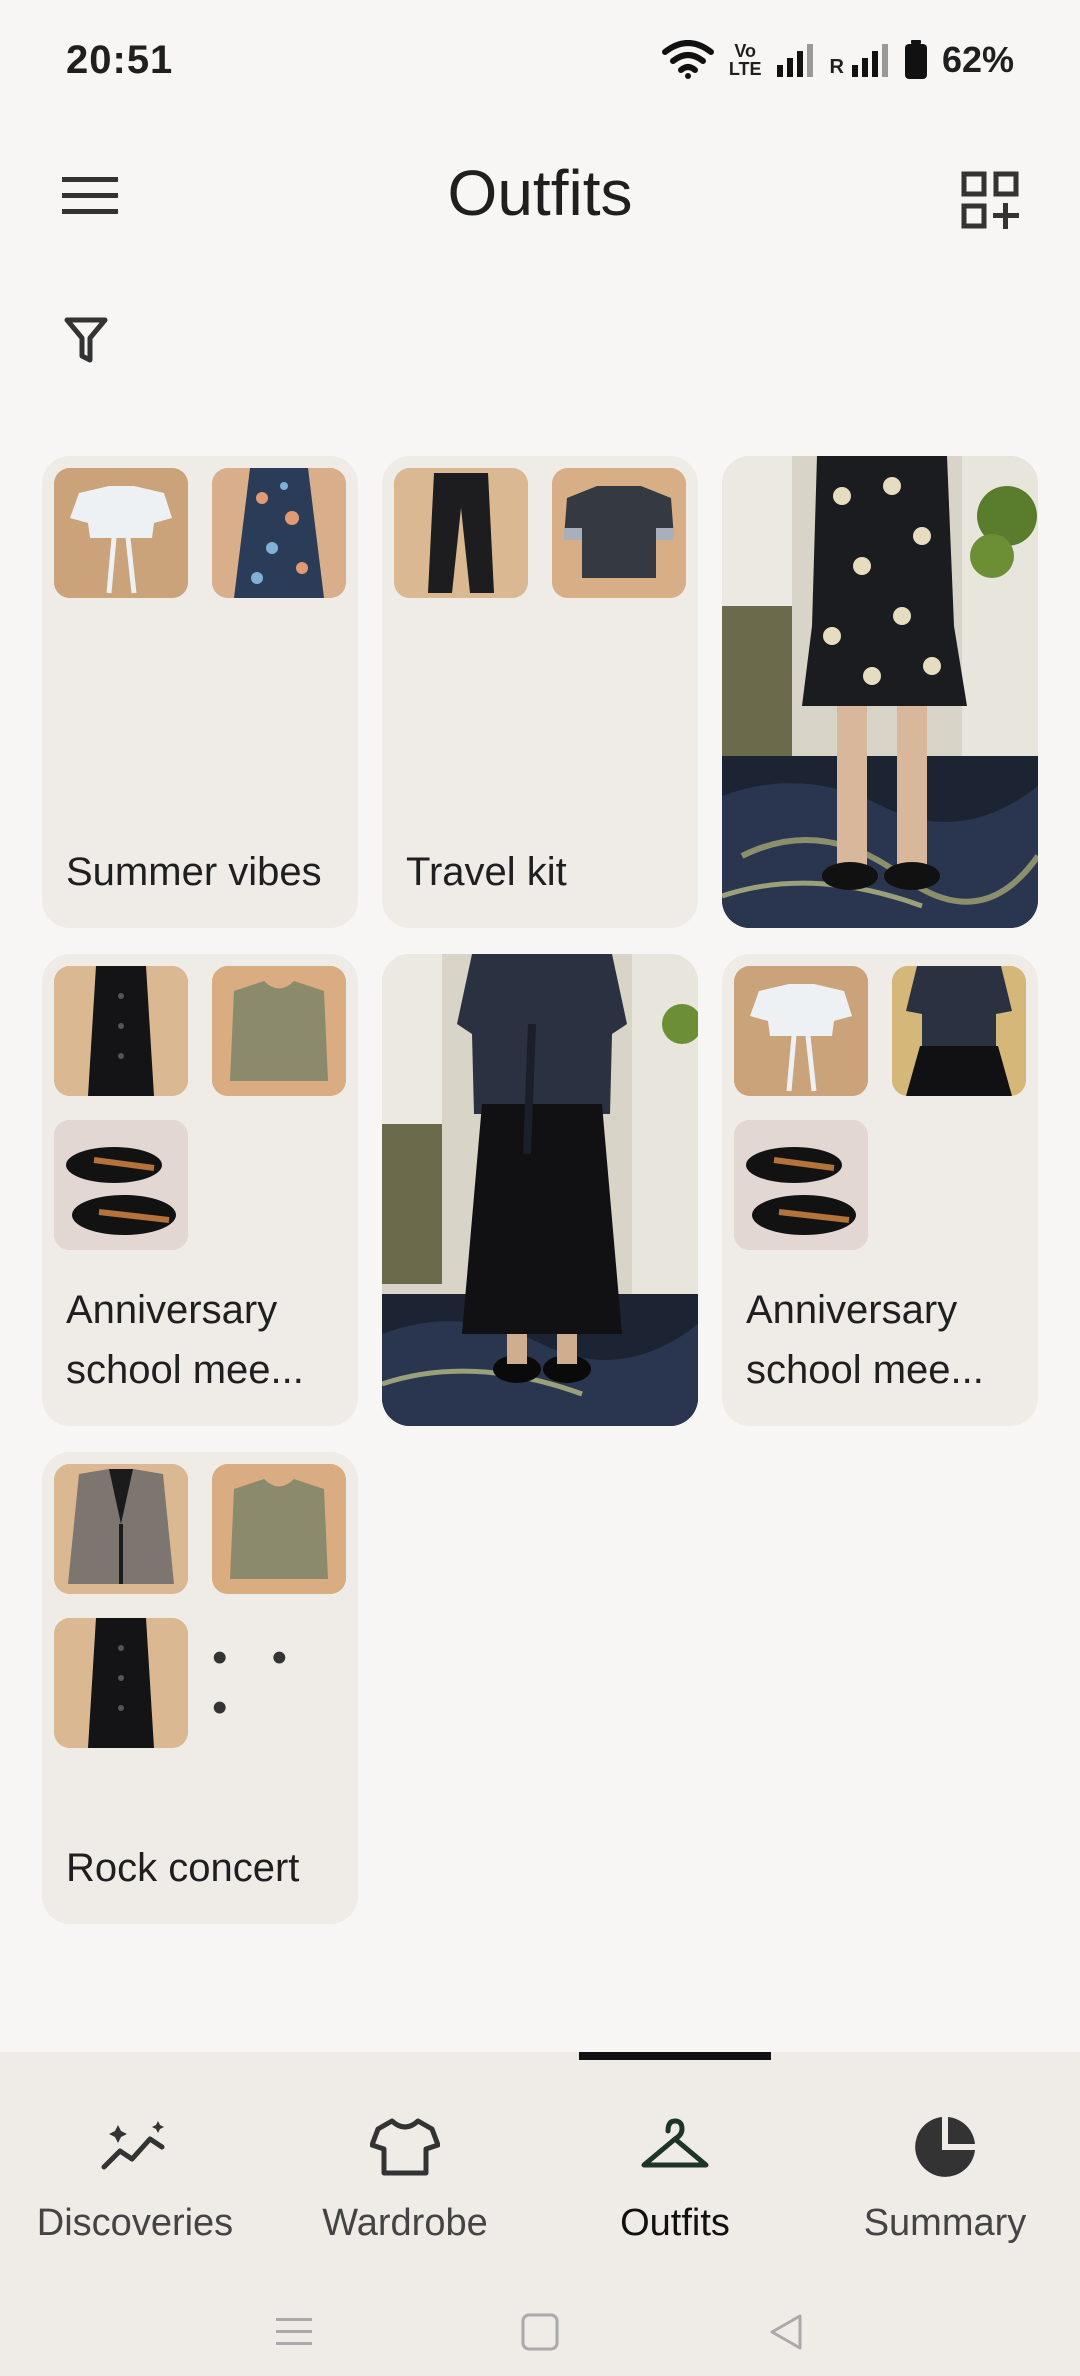  What do you see at coordinates (200, 692) in the screenshot?
I see `outfit-card: Summer vibes` at bounding box center [200, 692].